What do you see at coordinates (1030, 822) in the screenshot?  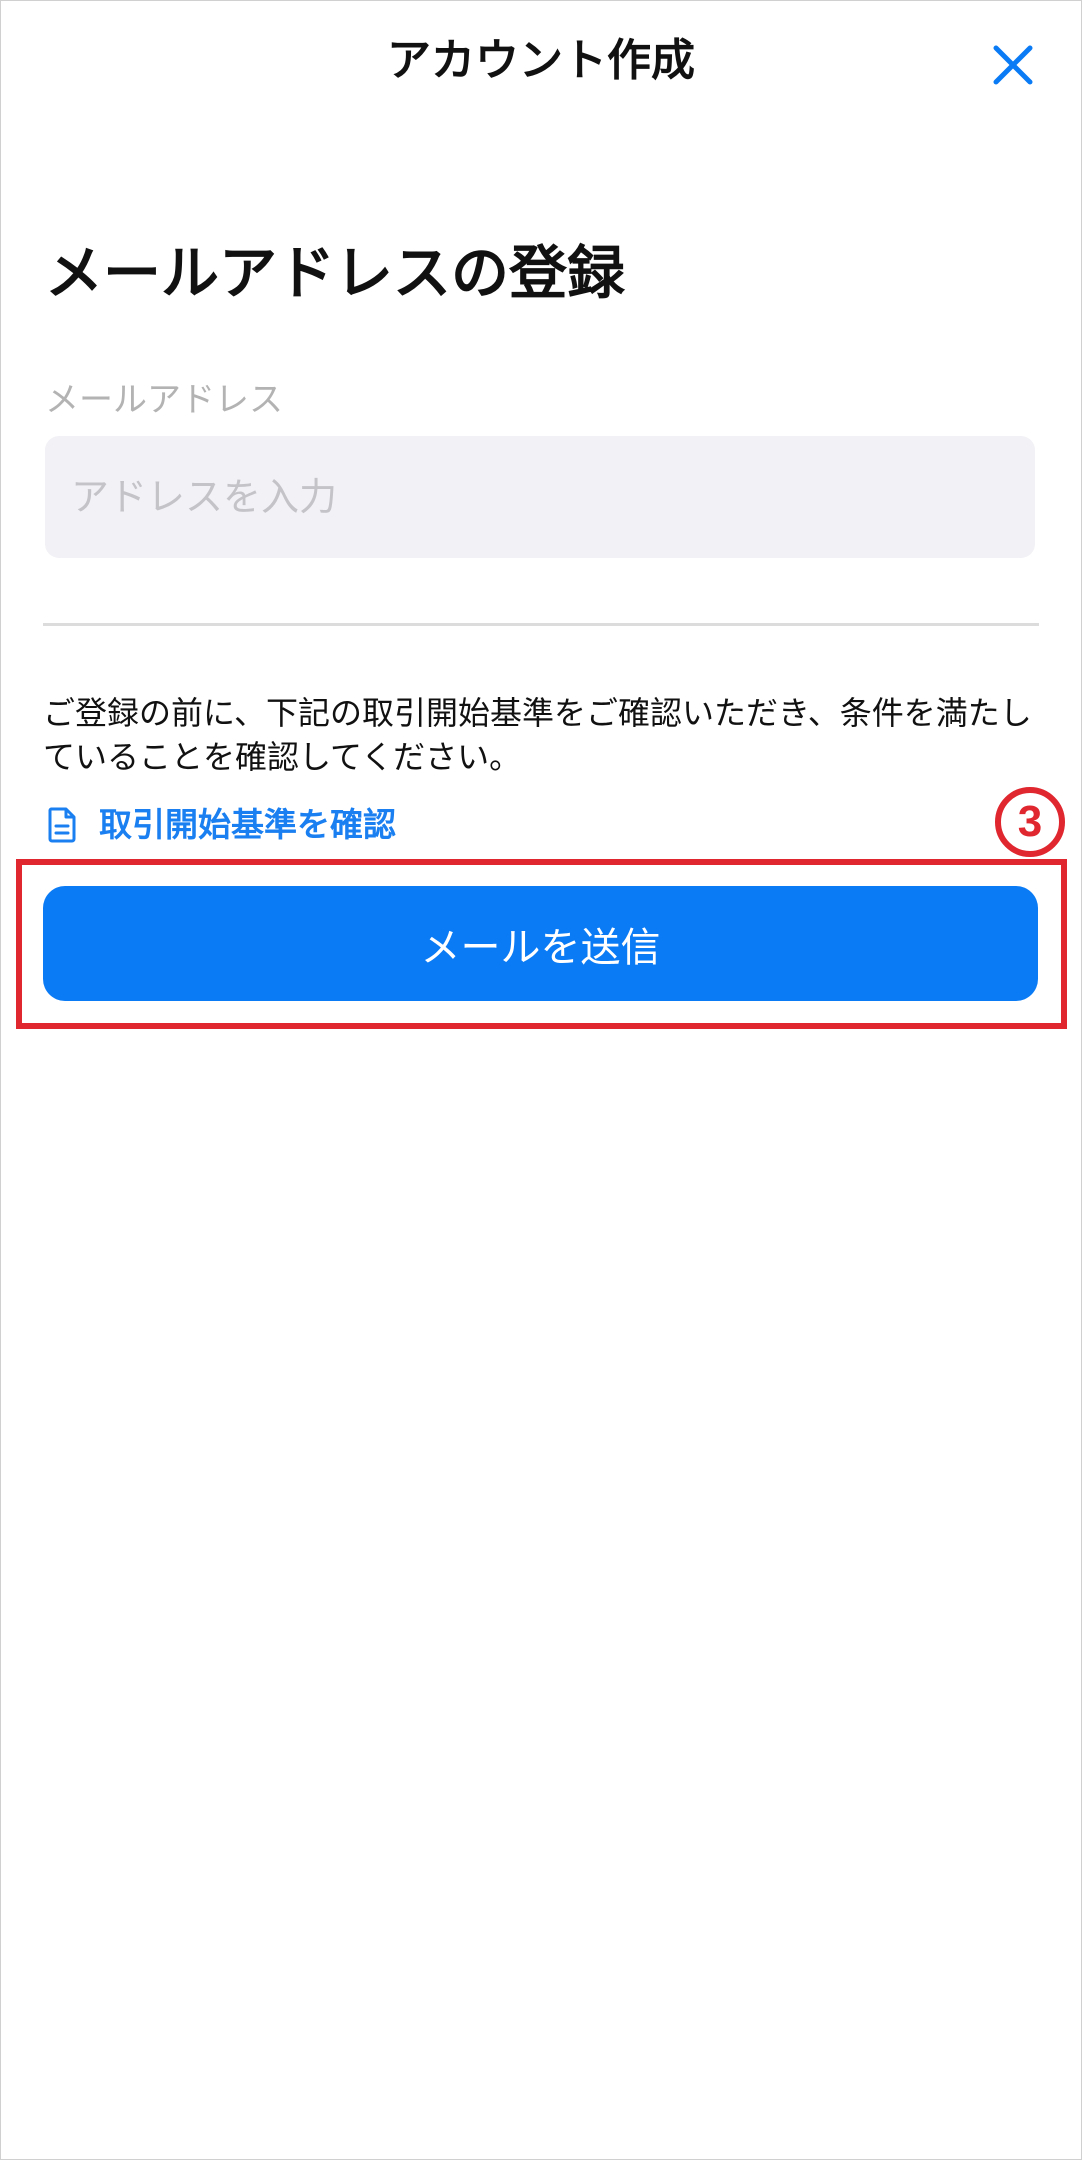 I see `step-number-badge: 3` at bounding box center [1030, 822].